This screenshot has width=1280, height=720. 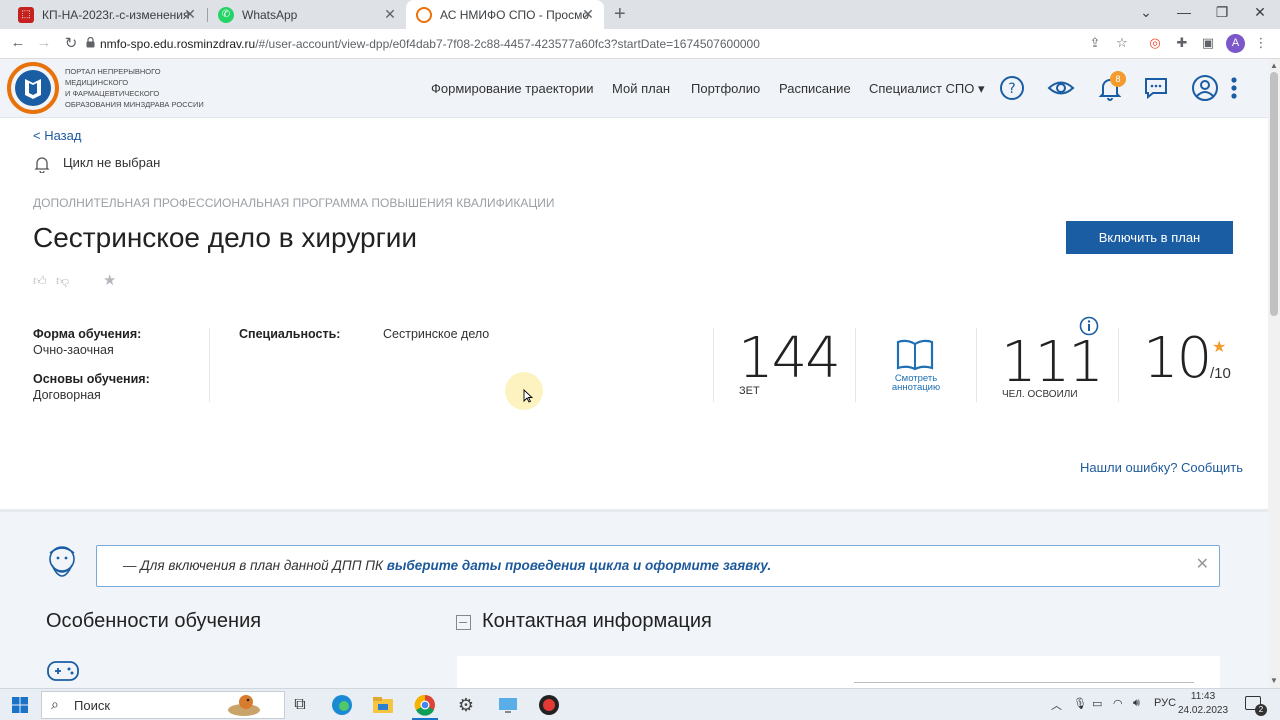 I want to click on back-arrow-icon: ←, so click(x=18, y=42).